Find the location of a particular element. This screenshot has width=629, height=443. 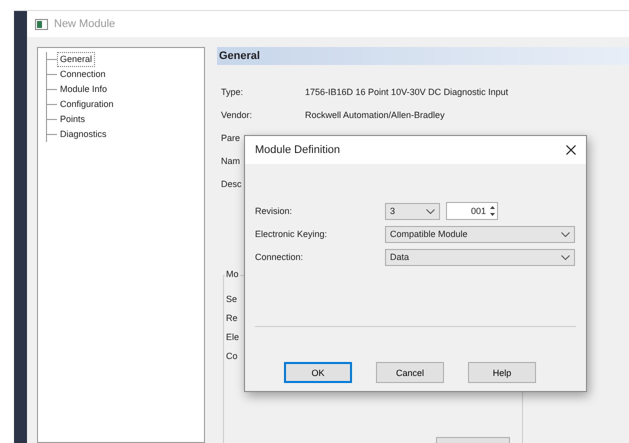

section-header: General is located at coordinates (423, 56).